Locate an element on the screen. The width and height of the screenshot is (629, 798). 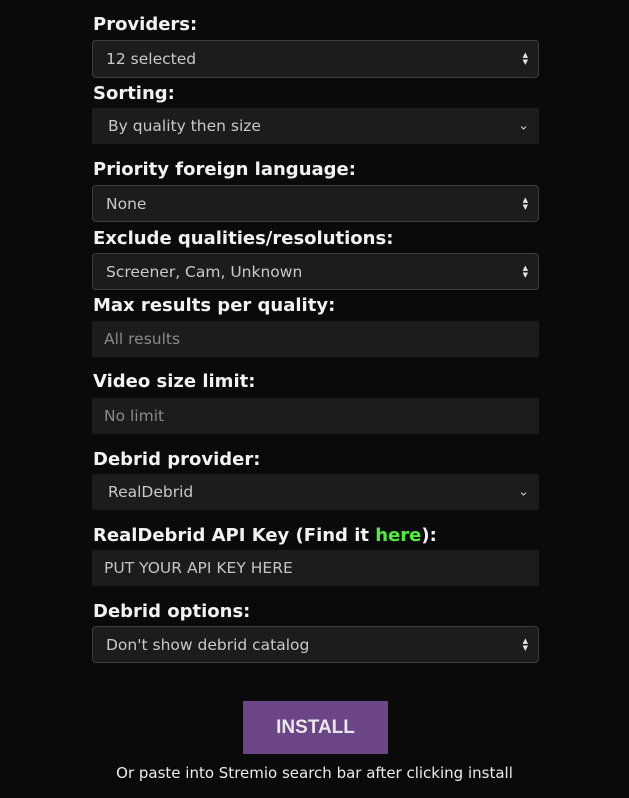
providers-value: 12 selected is located at coordinates (151, 59).